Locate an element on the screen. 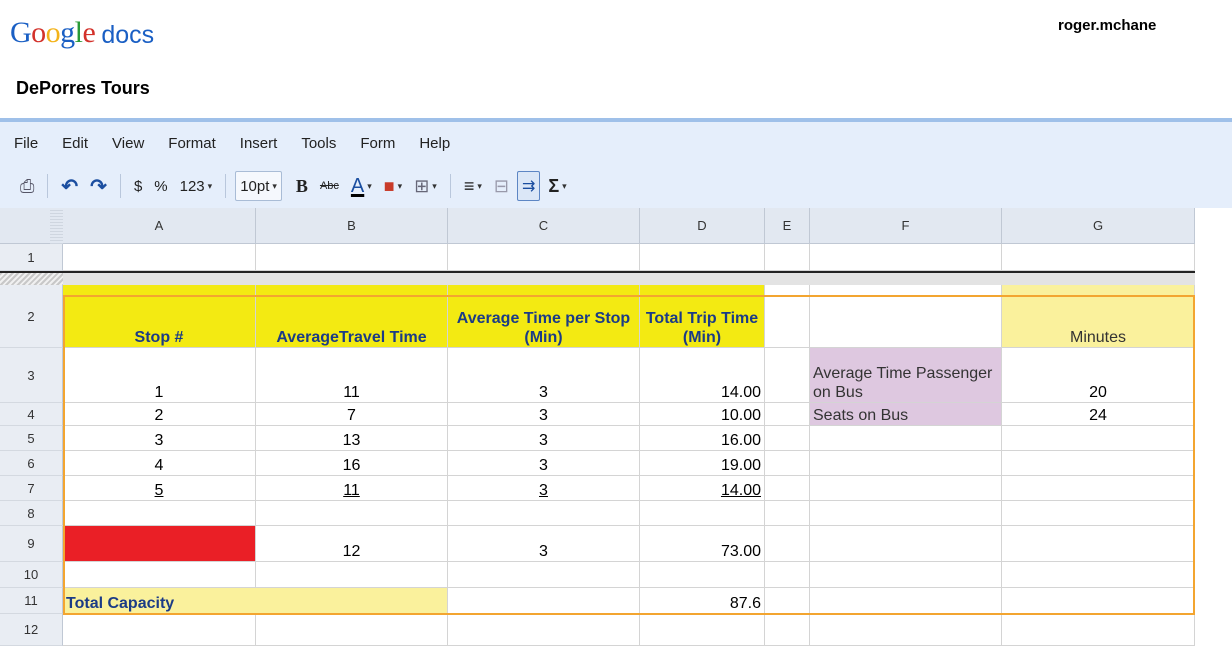 The width and height of the screenshot is (1232, 646). menu-view: View is located at coordinates (128, 143).